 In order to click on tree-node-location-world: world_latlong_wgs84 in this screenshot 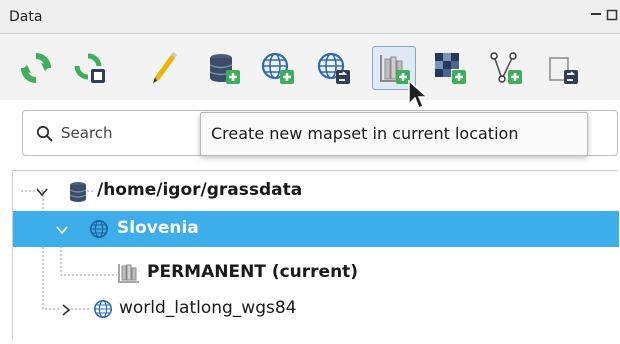, I will do `click(316, 309)`.